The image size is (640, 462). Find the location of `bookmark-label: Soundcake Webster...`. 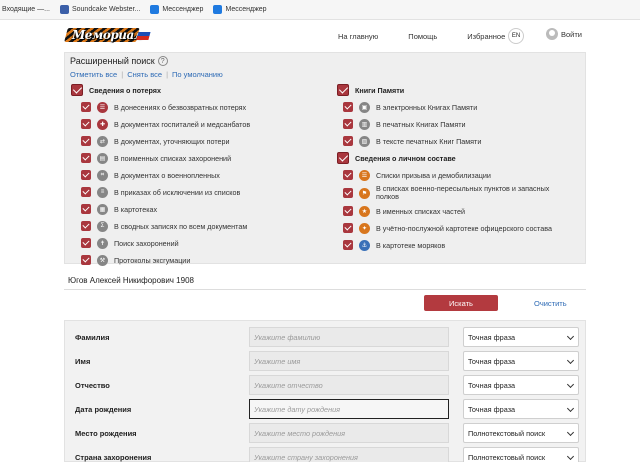

bookmark-label: Soundcake Webster... is located at coordinates (106, 9).